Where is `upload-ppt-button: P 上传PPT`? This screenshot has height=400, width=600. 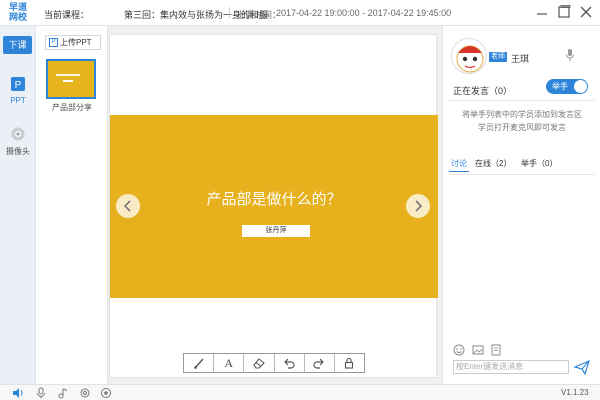 upload-ppt-button: P 上传PPT is located at coordinates (73, 42).